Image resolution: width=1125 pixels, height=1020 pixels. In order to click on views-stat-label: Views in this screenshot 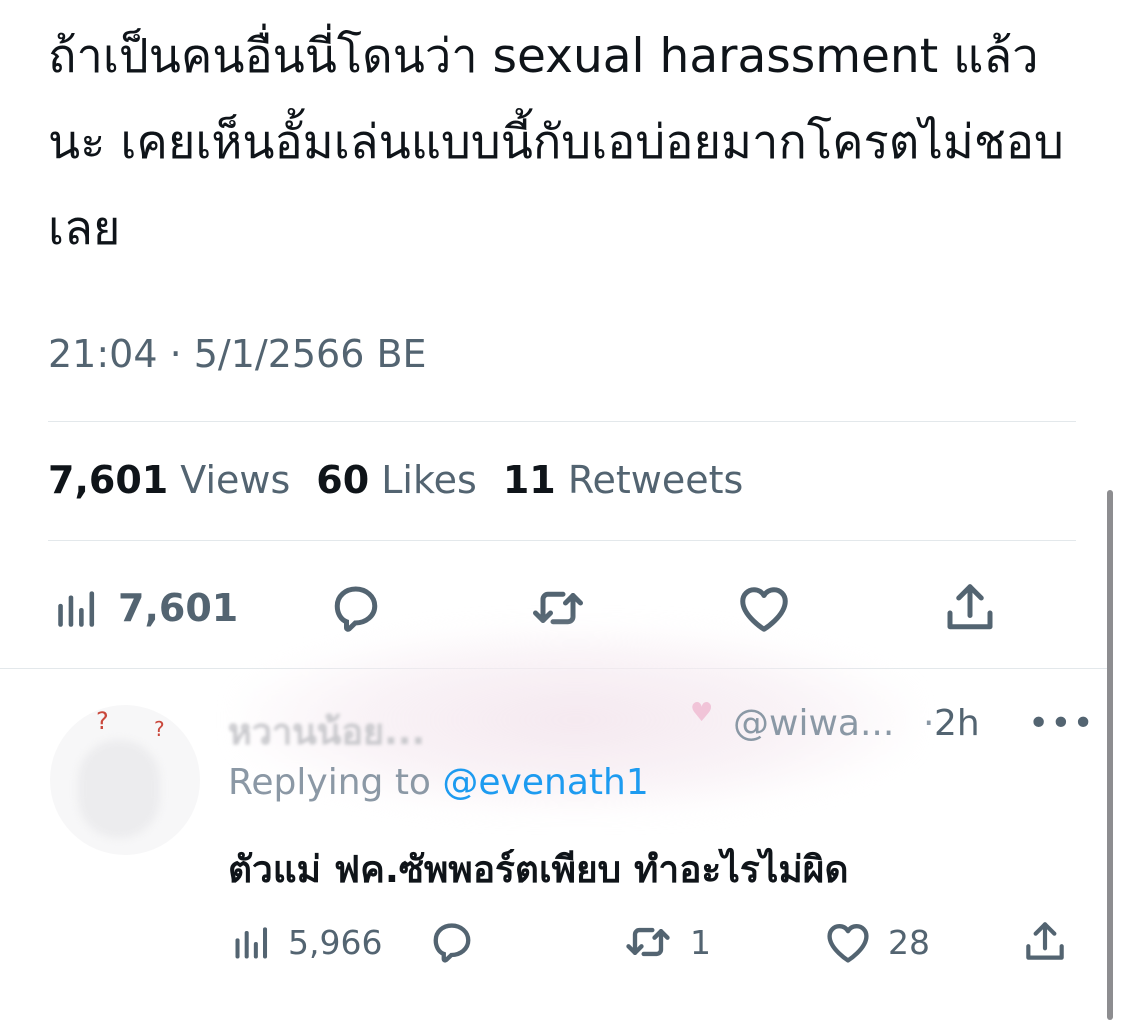, I will do `click(235, 480)`.